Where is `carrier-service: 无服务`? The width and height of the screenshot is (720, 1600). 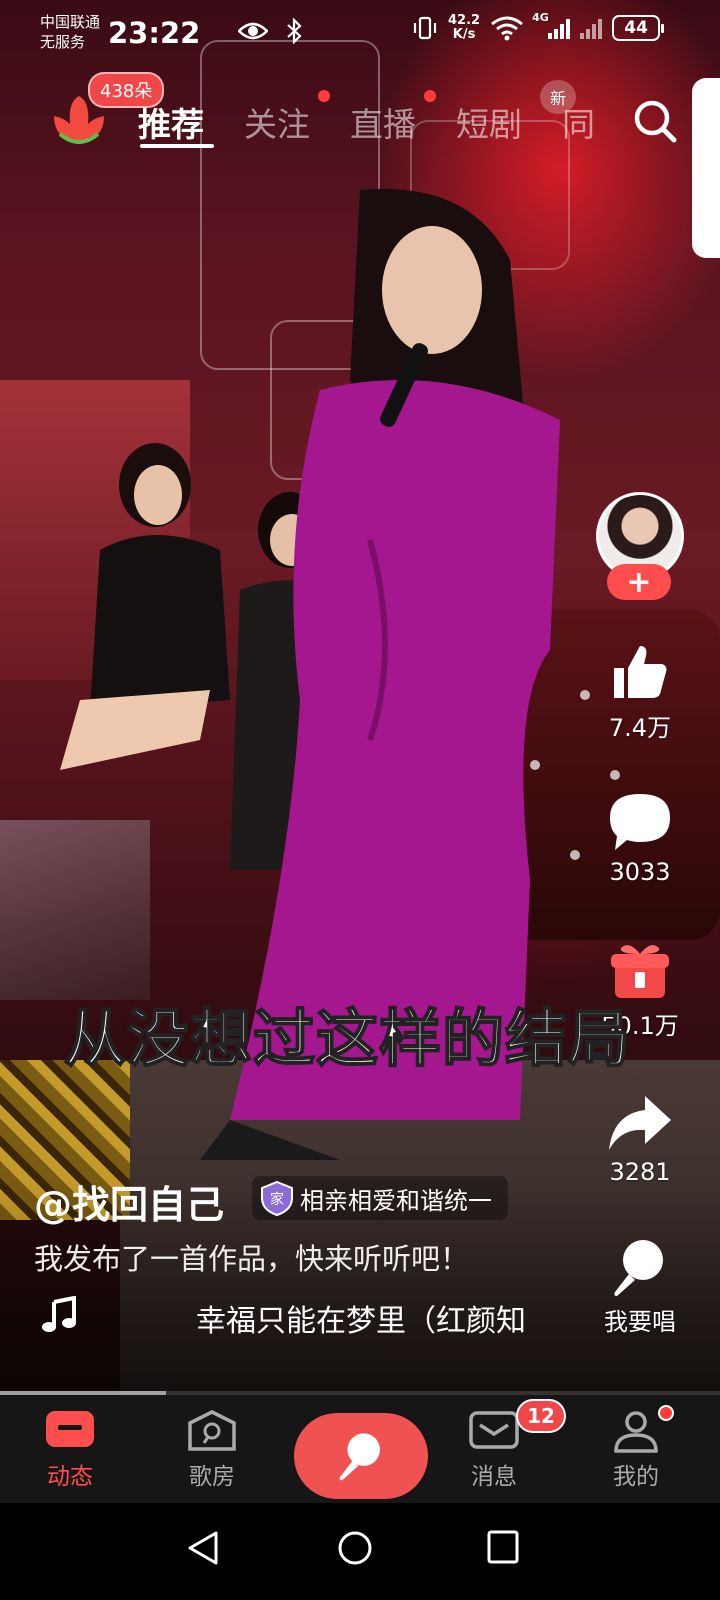
carrier-service: 无服务 is located at coordinates (63, 42).